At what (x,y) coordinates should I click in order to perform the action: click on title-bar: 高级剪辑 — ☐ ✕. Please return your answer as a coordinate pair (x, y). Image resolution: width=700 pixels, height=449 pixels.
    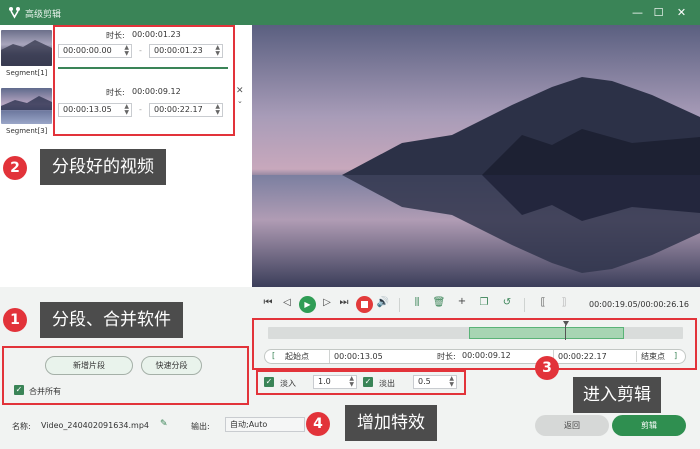
    Looking at the image, I should click on (350, 12).